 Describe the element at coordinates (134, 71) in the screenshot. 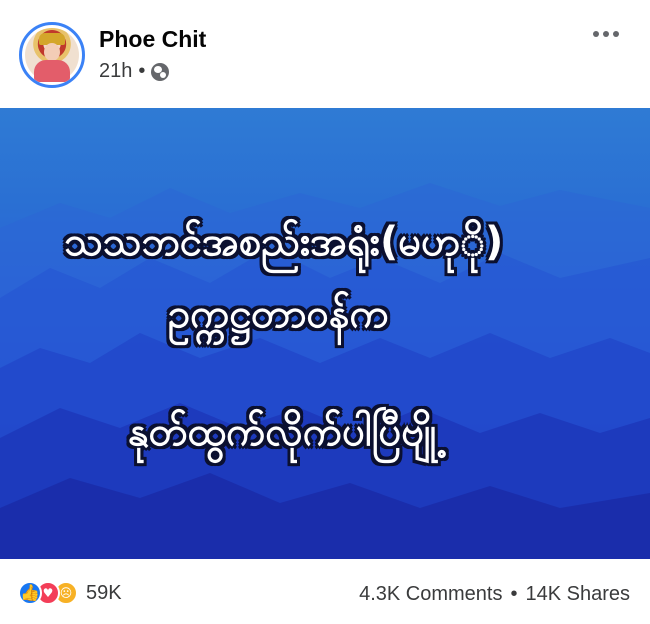

I see `post-meta: 21h •` at that location.